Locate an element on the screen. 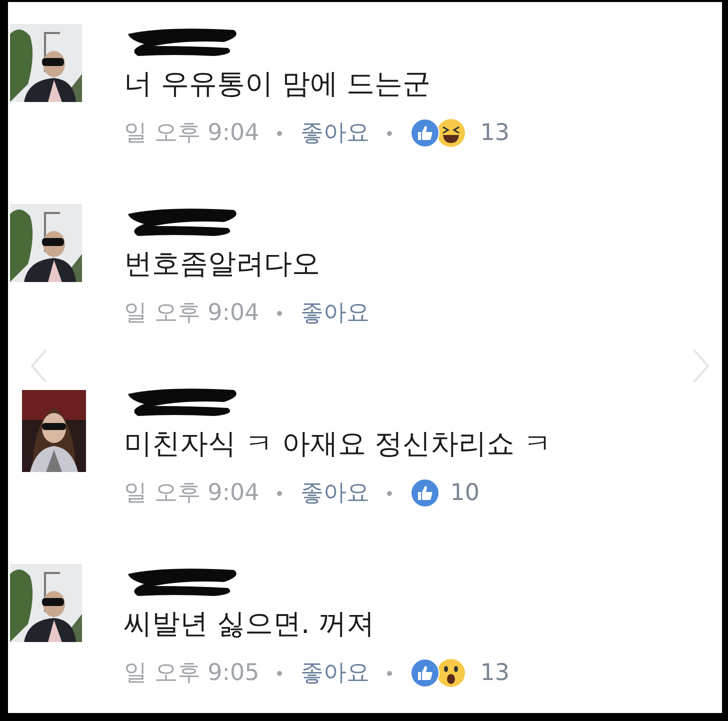 This screenshot has width=728, height=721. comment-text: 미친자식 ㅋ 아재요 정신차리쇼 ㅋ is located at coordinates (338, 444).